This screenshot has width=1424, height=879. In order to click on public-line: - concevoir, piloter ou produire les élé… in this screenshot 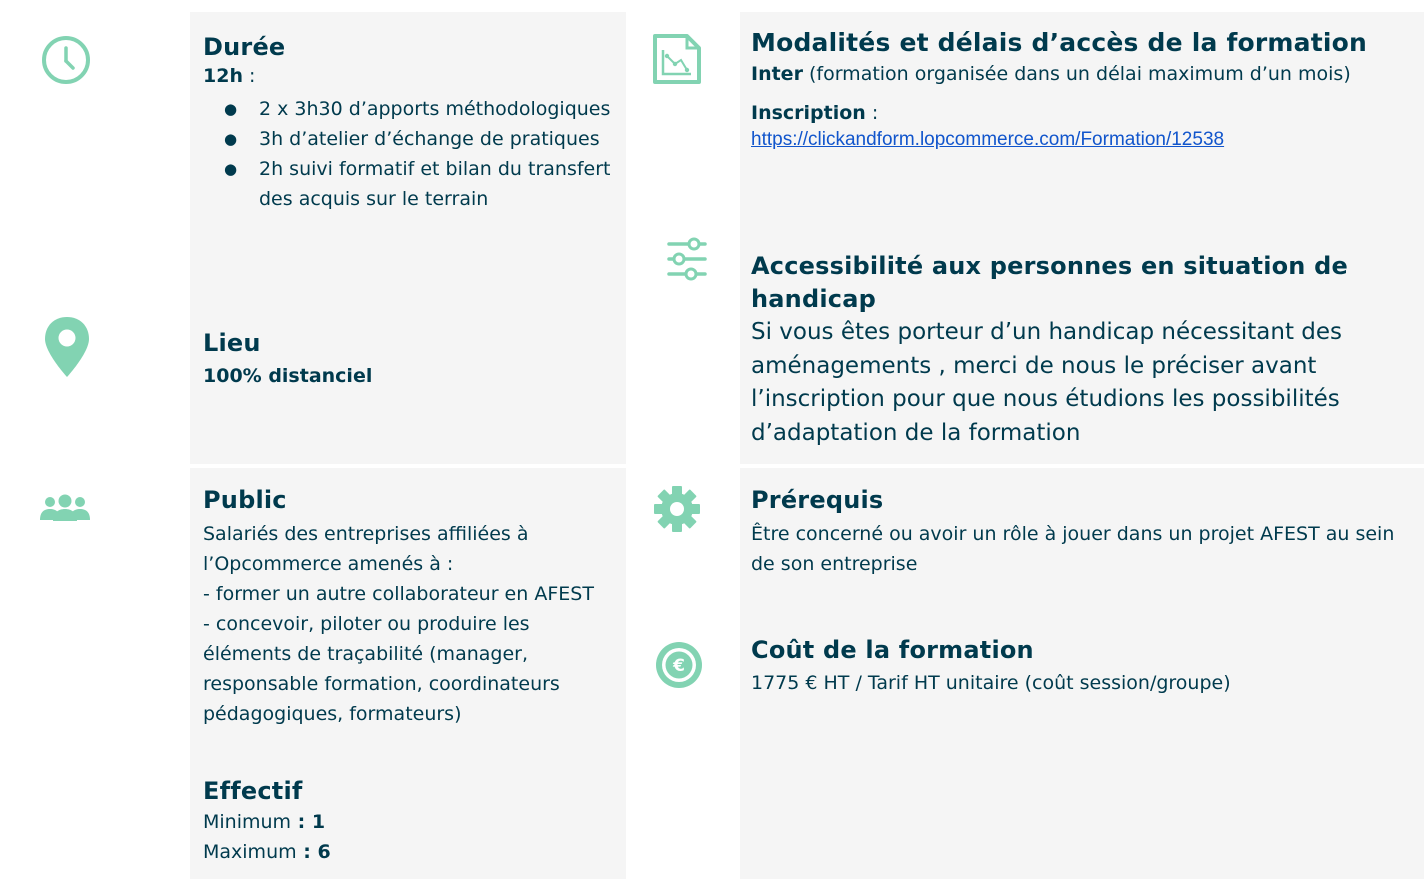, I will do `click(381, 669)`.